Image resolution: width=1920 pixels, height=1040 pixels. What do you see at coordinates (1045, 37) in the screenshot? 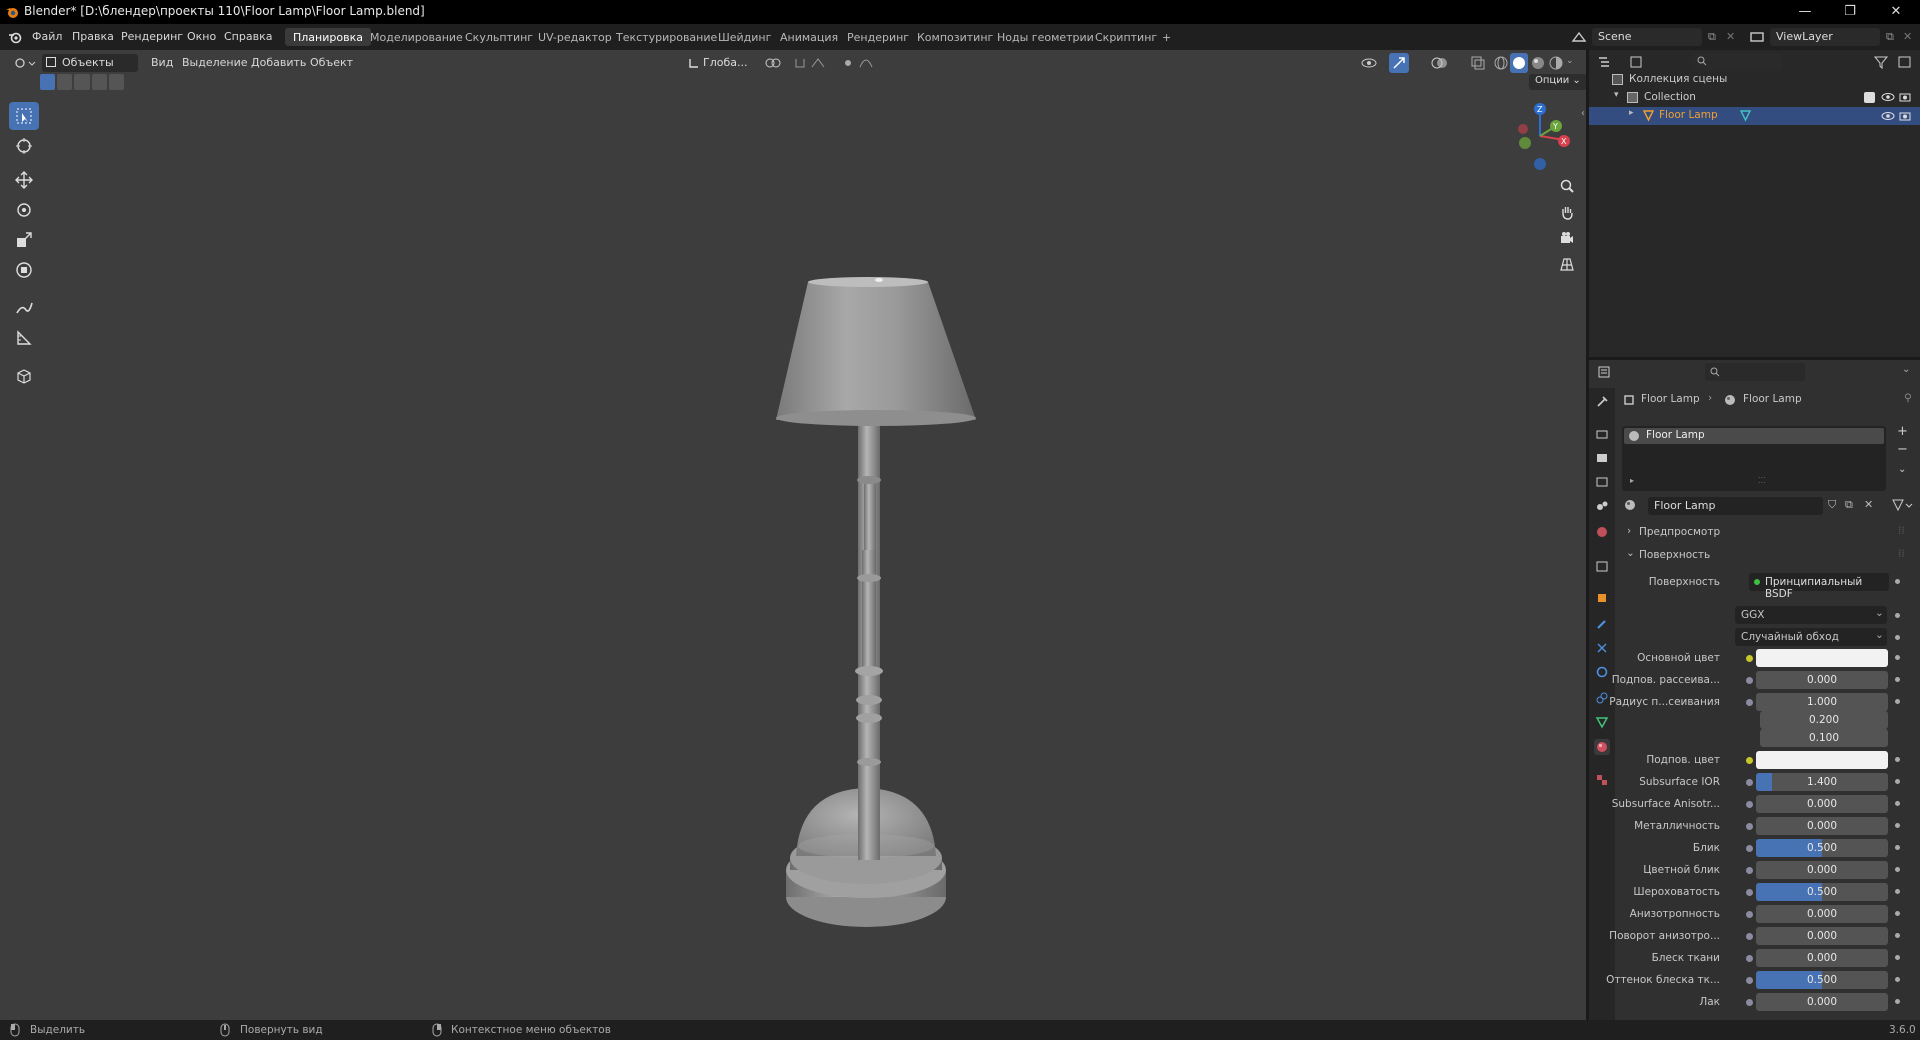
I see `tab-geometry-nodes: Ноды геометрии` at bounding box center [1045, 37].